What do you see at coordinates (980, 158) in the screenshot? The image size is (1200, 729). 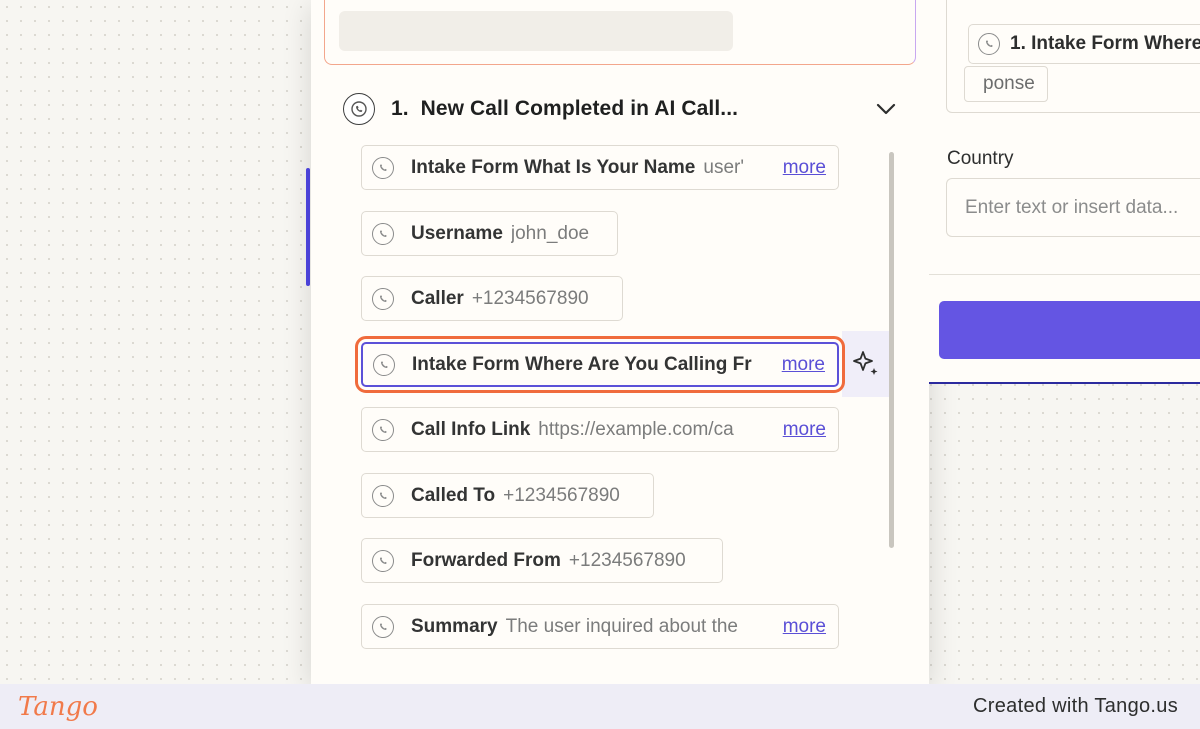 I see `country-label: Country` at bounding box center [980, 158].